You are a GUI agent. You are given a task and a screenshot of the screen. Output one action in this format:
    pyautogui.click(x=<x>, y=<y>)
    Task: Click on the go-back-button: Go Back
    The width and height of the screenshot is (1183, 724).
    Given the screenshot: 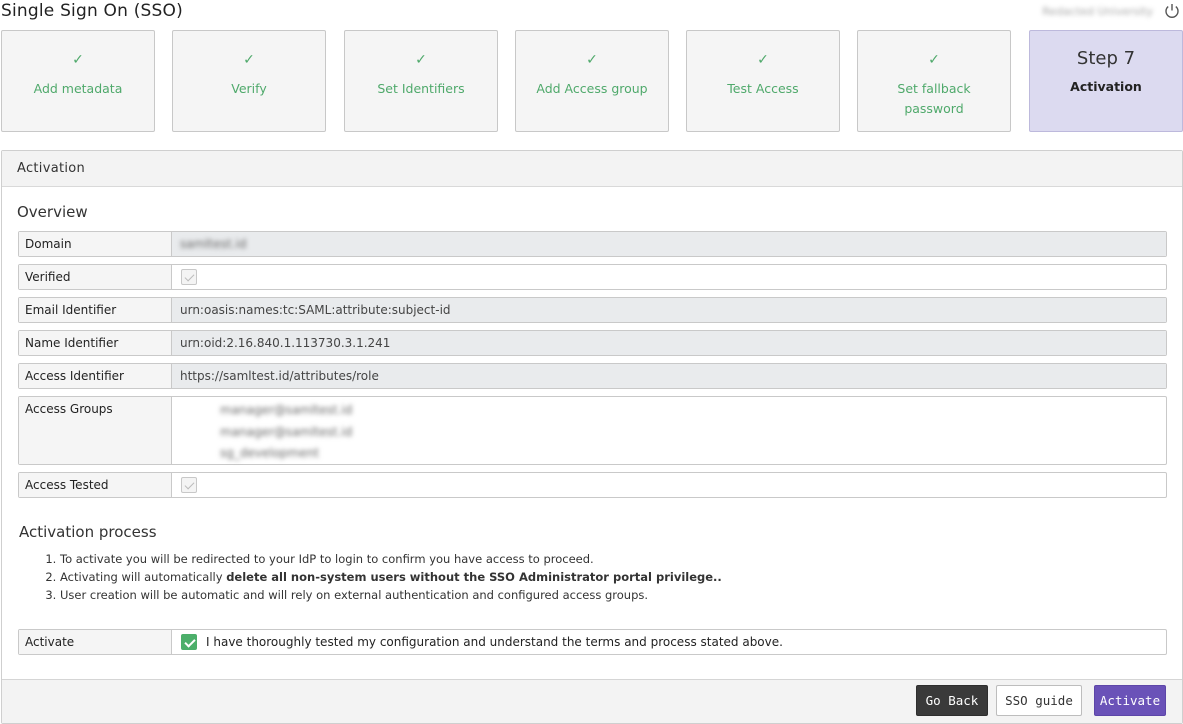 What is the action you would take?
    pyautogui.click(x=952, y=700)
    